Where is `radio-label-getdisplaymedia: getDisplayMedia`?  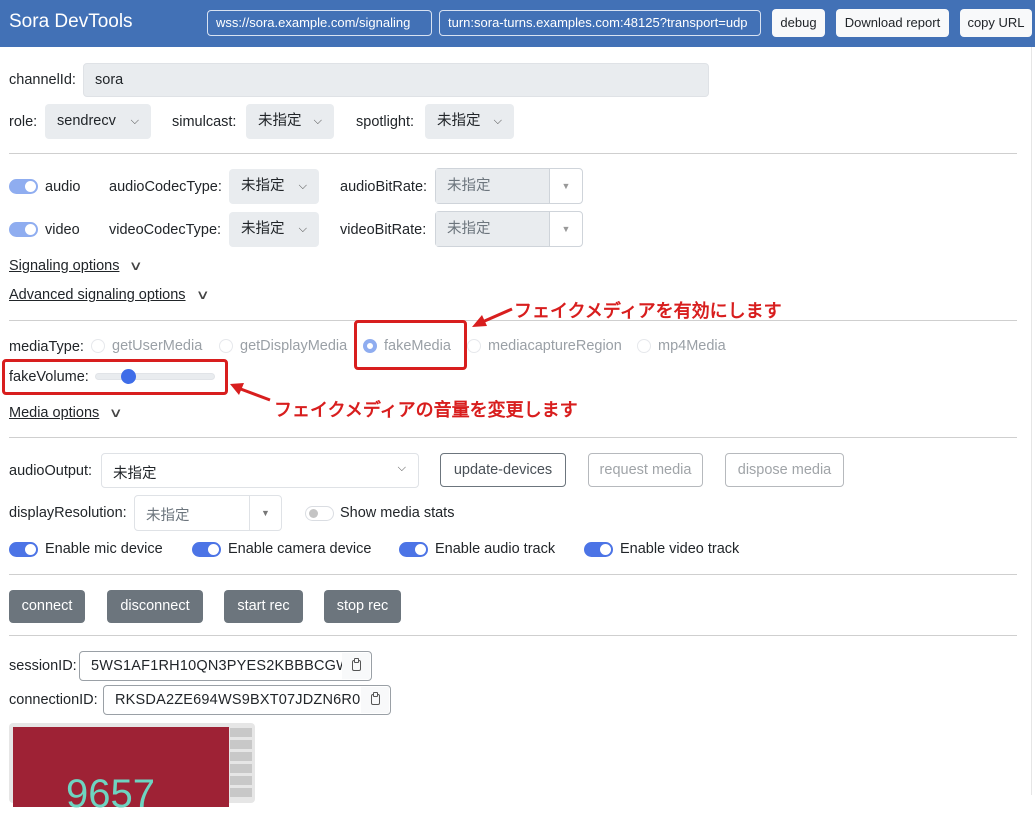 radio-label-getdisplaymedia: getDisplayMedia is located at coordinates (294, 346).